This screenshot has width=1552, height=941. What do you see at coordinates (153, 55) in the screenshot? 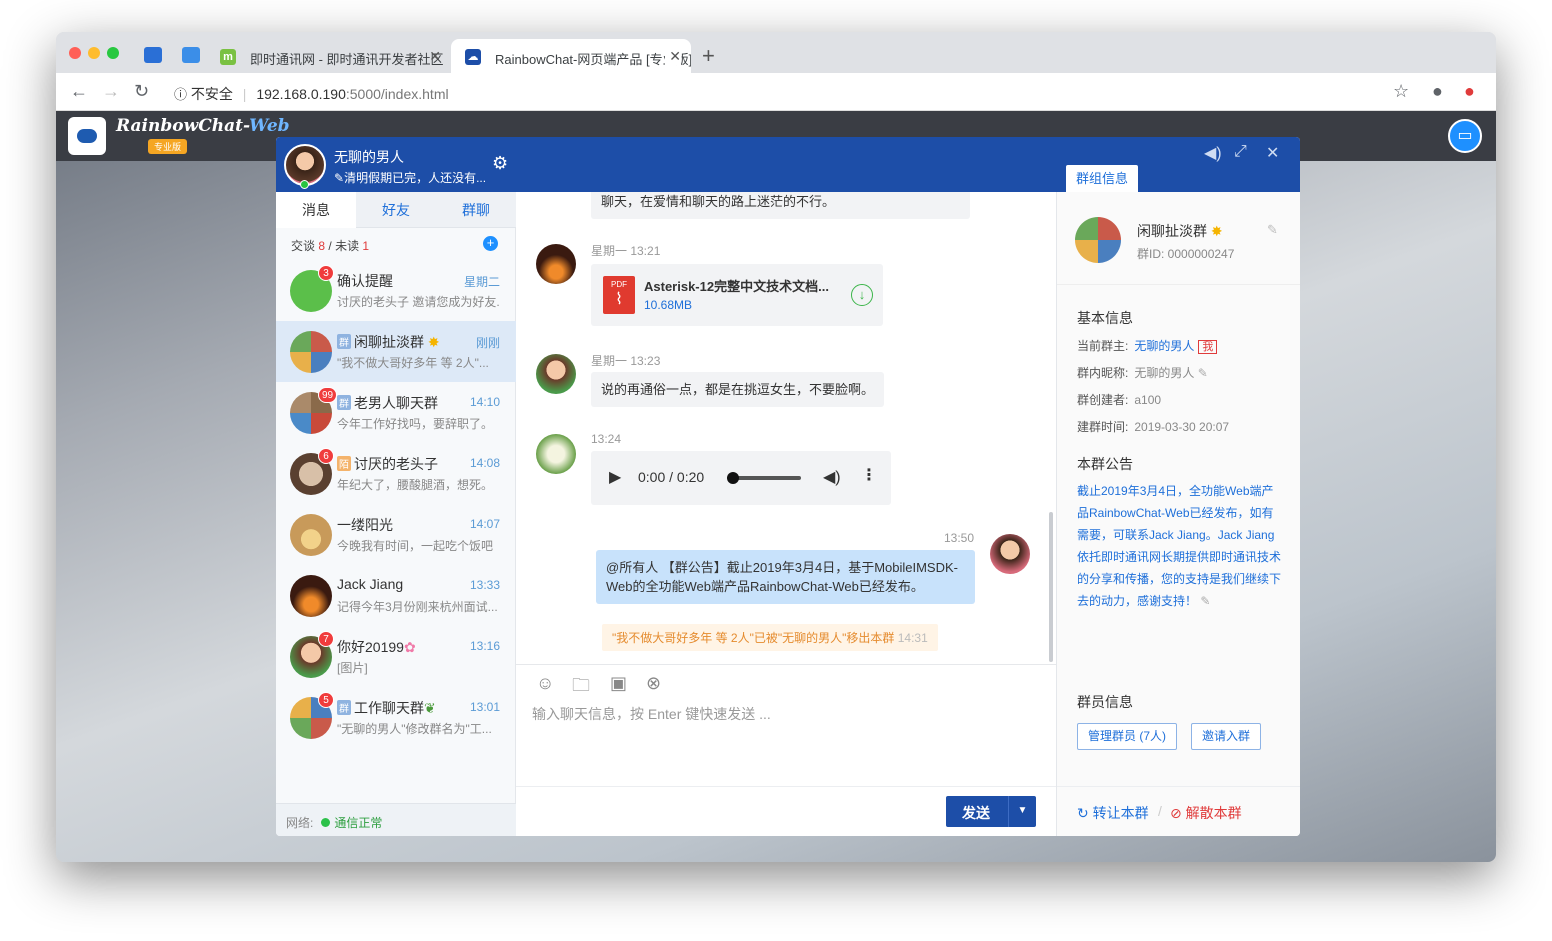
I see `pinned-tab-icon` at bounding box center [153, 55].